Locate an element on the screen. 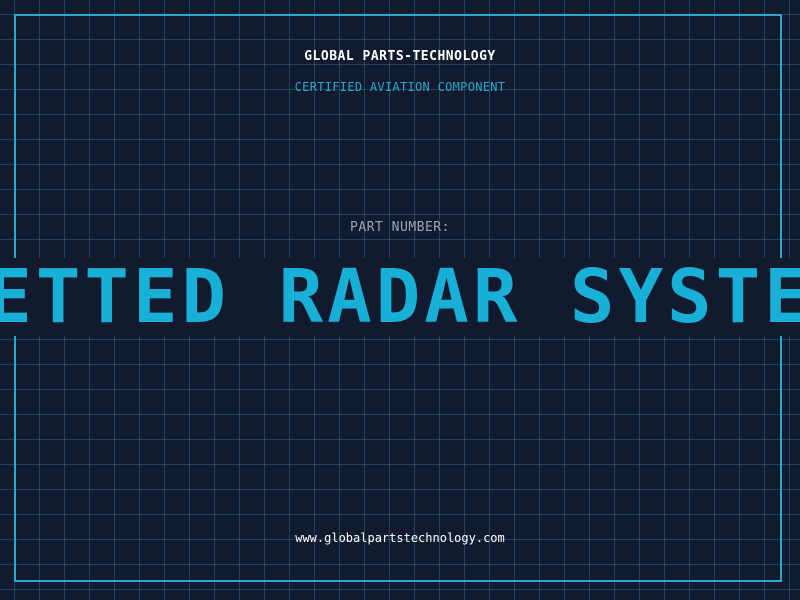 This screenshot has width=800, height=600. part-title-band: NETTED RADAR SYSTEM is located at coordinates (400, 297).